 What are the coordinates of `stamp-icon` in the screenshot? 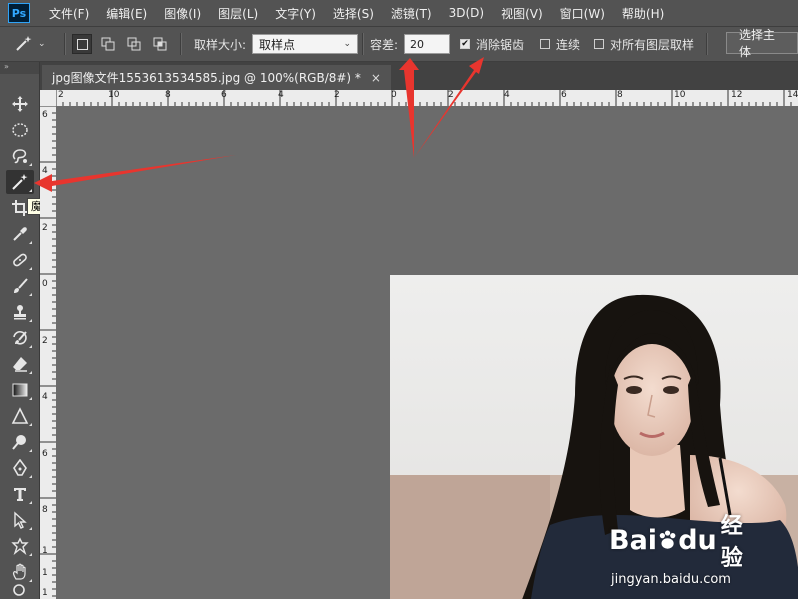 It's located at (20, 312).